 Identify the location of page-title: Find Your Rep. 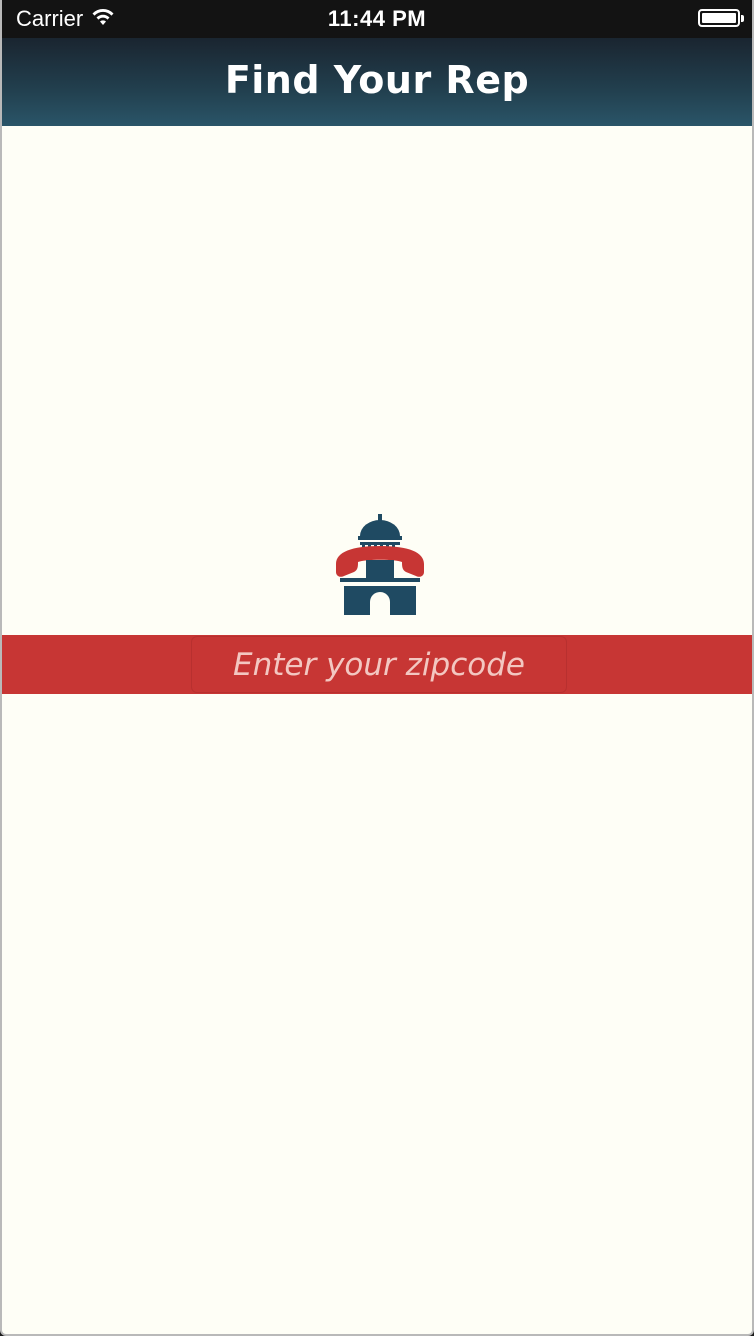
(377, 80).